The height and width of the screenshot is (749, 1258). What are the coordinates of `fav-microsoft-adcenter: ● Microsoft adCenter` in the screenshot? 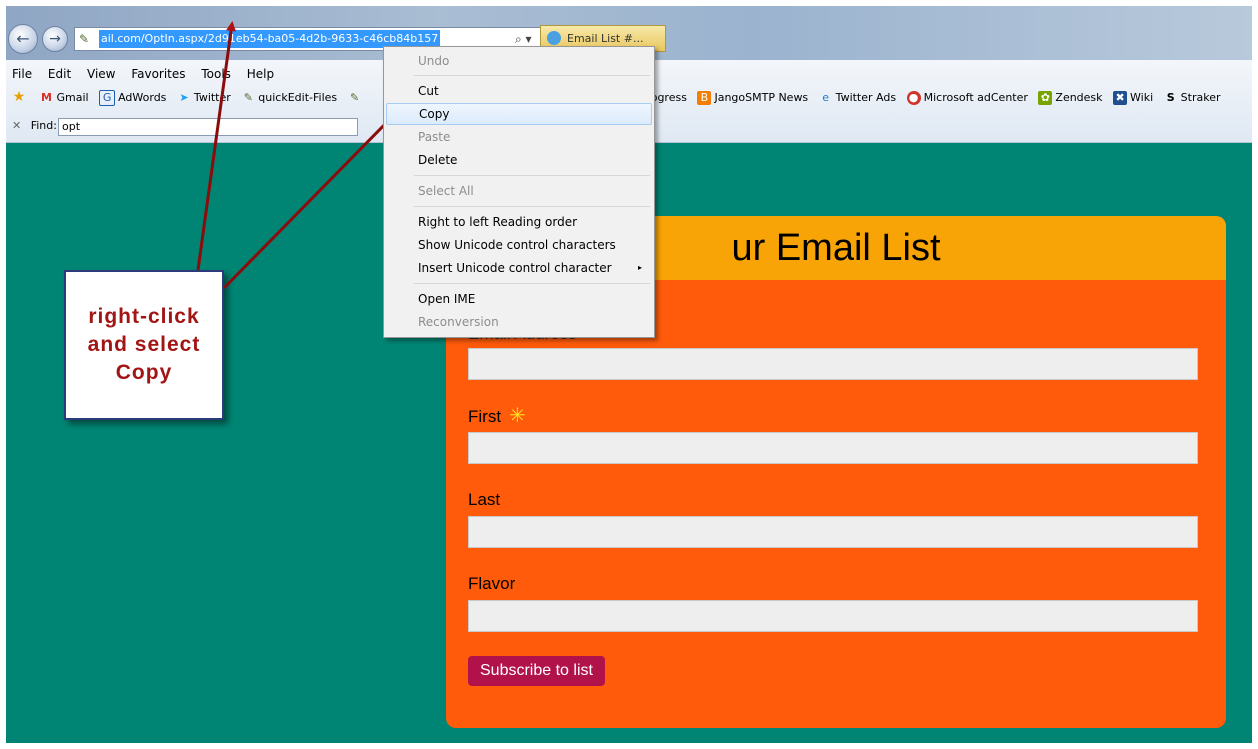 It's located at (967, 98).